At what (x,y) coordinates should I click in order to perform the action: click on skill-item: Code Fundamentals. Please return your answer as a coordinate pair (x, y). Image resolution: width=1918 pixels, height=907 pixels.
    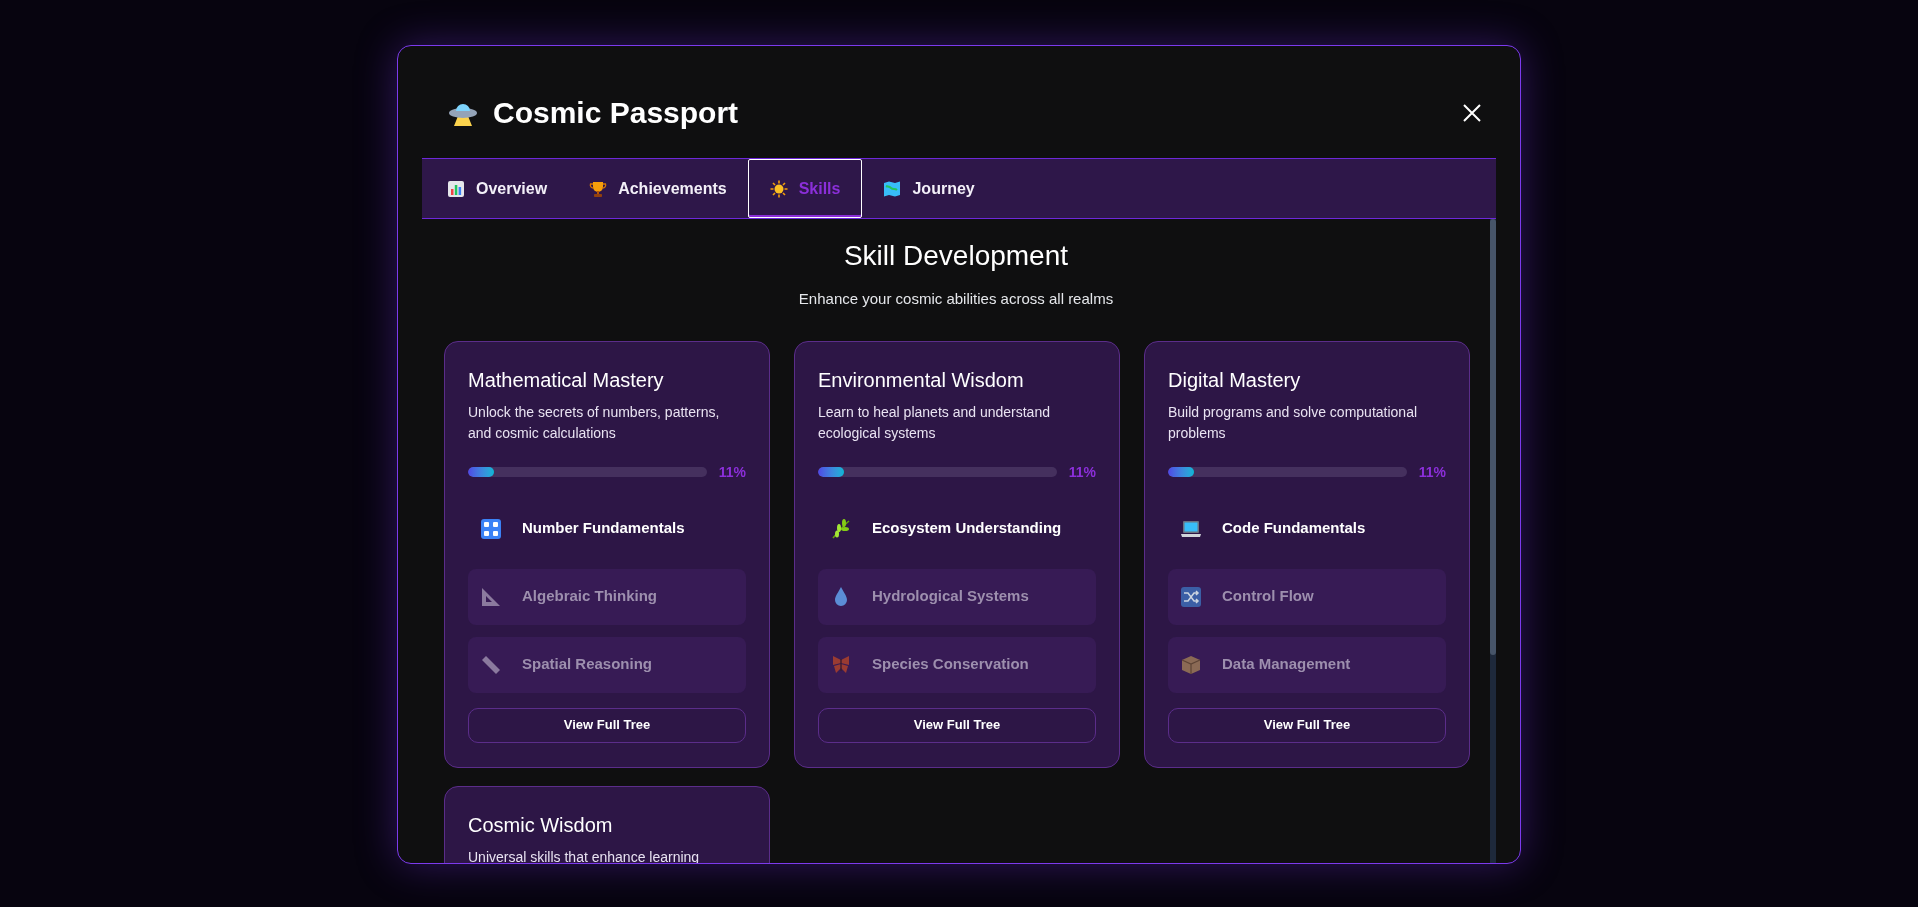
    Looking at the image, I should click on (1307, 528).